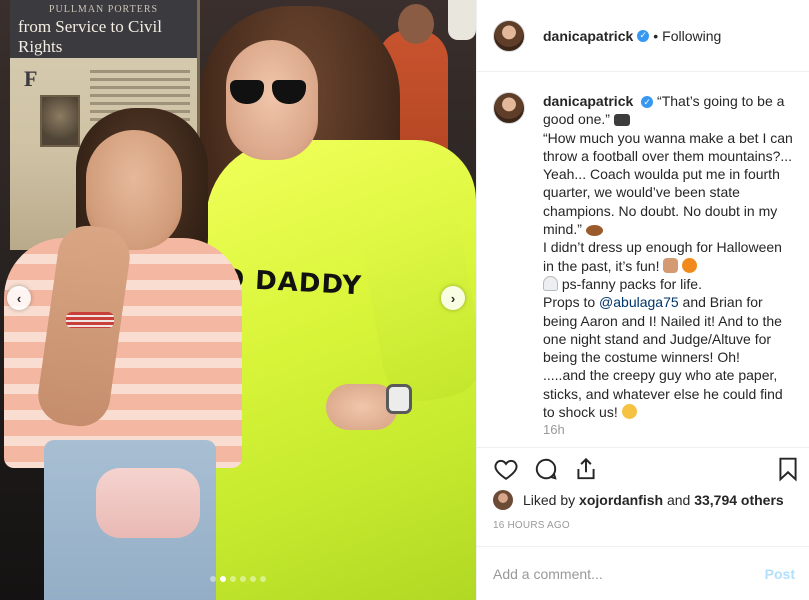 This screenshot has height=600, width=809. I want to click on heart-icon, so click(506, 469).